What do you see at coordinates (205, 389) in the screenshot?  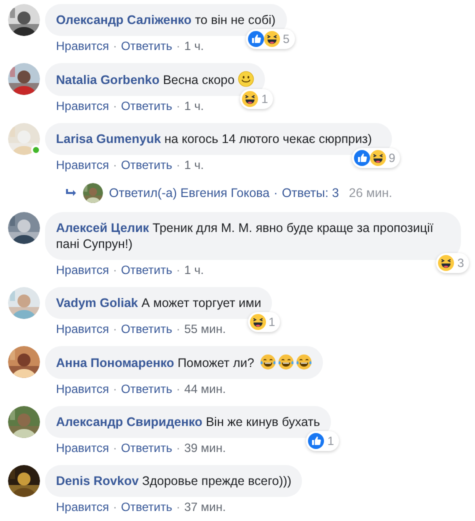 I see `timestamp-link: 44 мин.` at bounding box center [205, 389].